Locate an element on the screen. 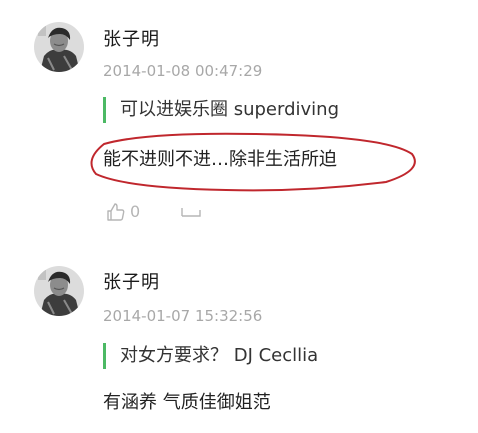 This screenshot has height=433, width=478. reply-button is located at coordinates (191, 212).